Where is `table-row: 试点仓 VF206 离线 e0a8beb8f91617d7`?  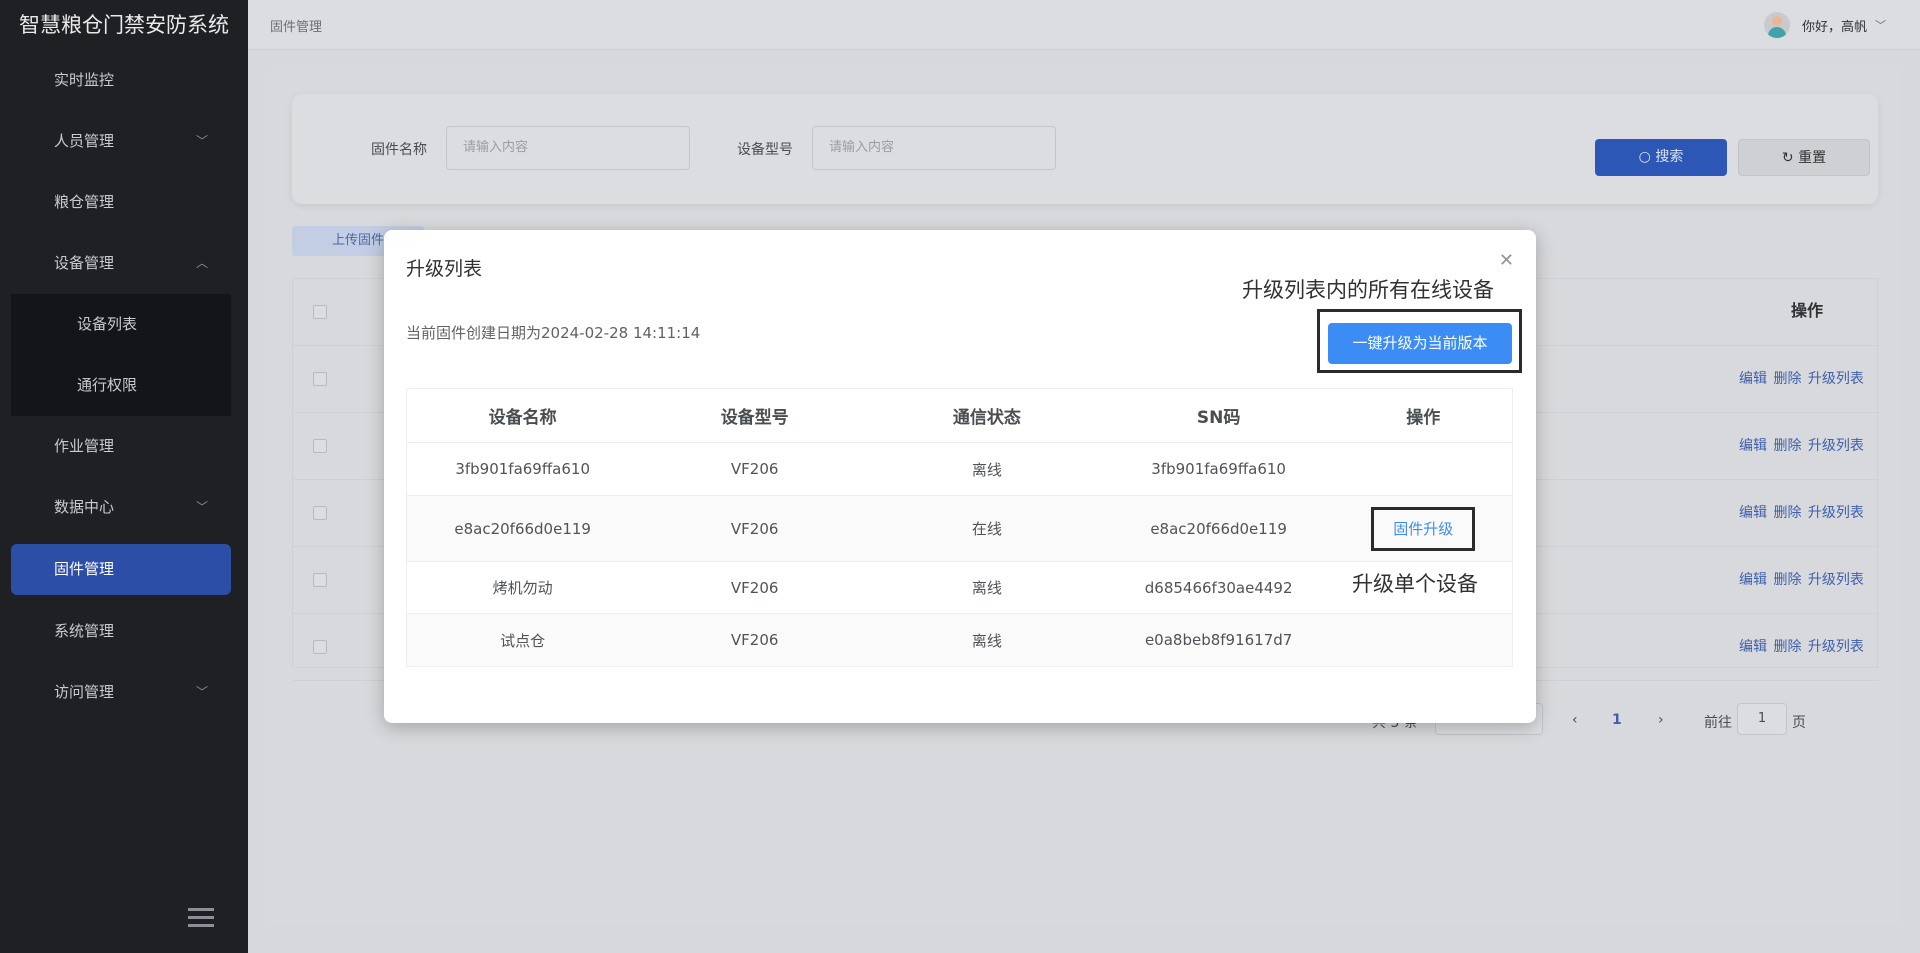 table-row: 试点仓 VF206 离线 e0a8beb8f91617d7 is located at coordinates (959, 640).